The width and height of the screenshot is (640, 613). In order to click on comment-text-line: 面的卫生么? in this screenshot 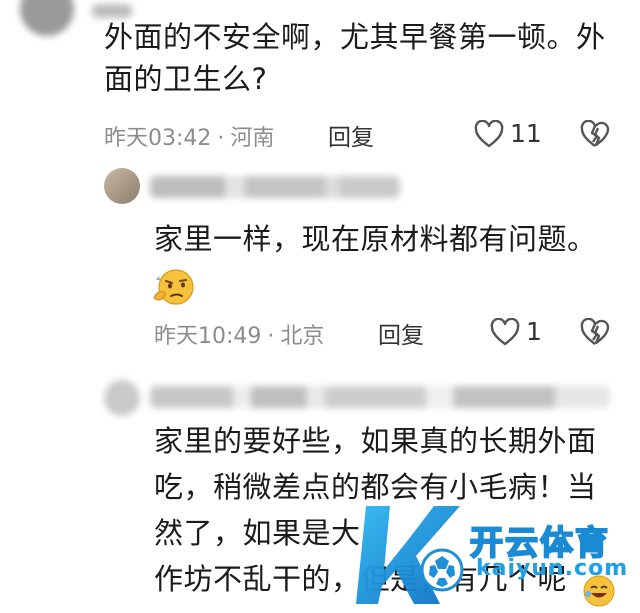, I will do `click(186, 79)`.